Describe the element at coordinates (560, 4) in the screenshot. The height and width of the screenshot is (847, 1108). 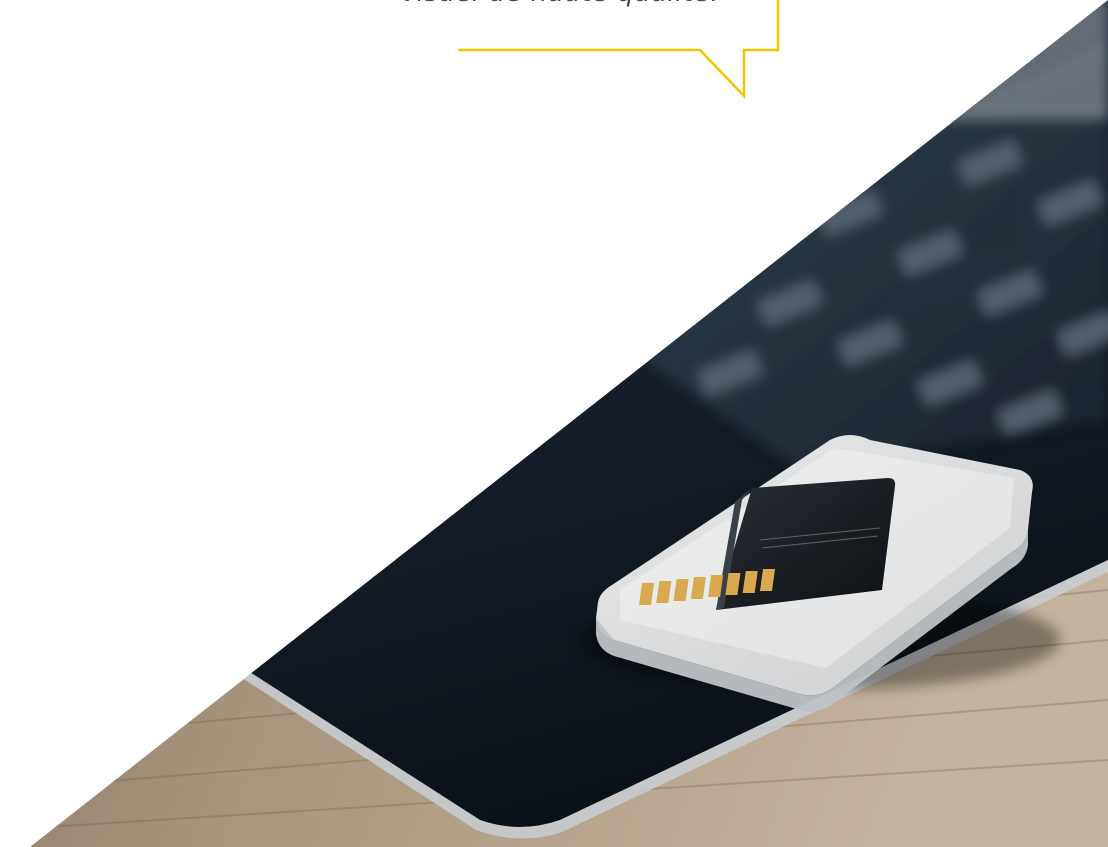
I see `quote-text: visuel de haute qualité.` at that location.